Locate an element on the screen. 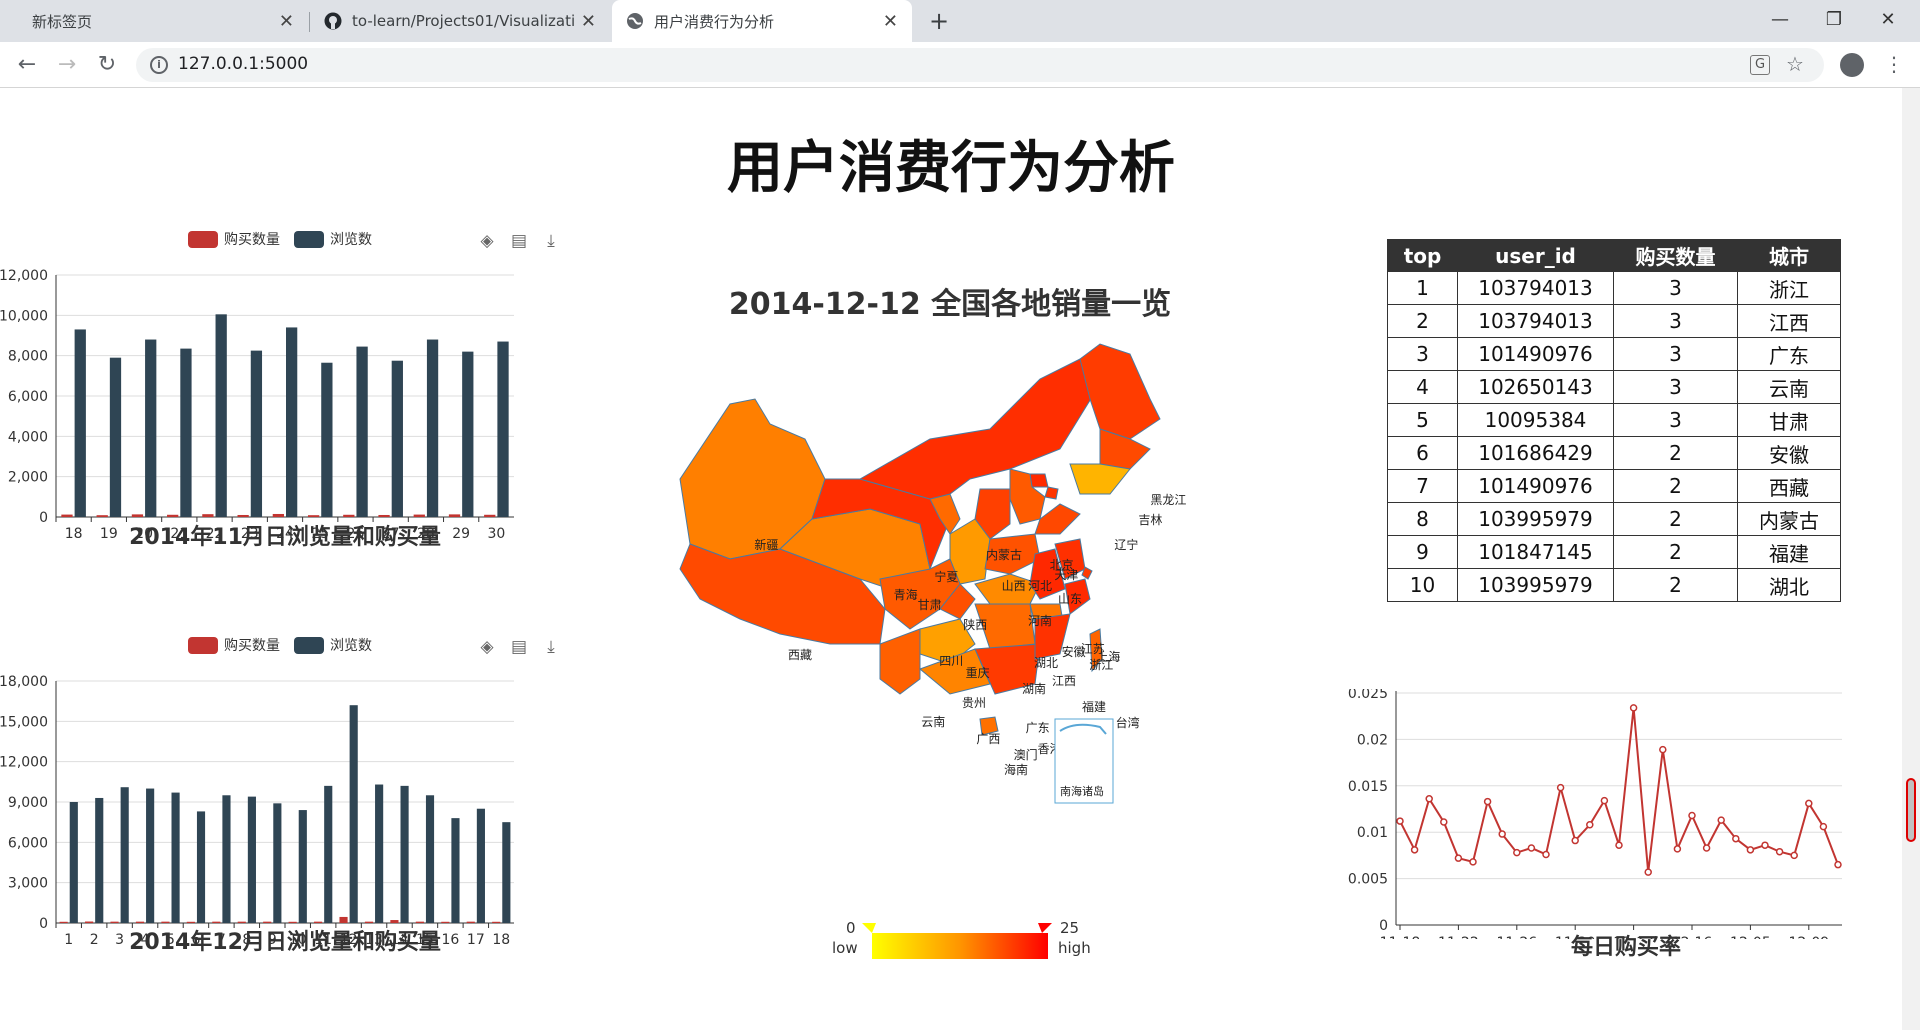  maximize-icon: ❐ is located at coordinates (1834, 21).